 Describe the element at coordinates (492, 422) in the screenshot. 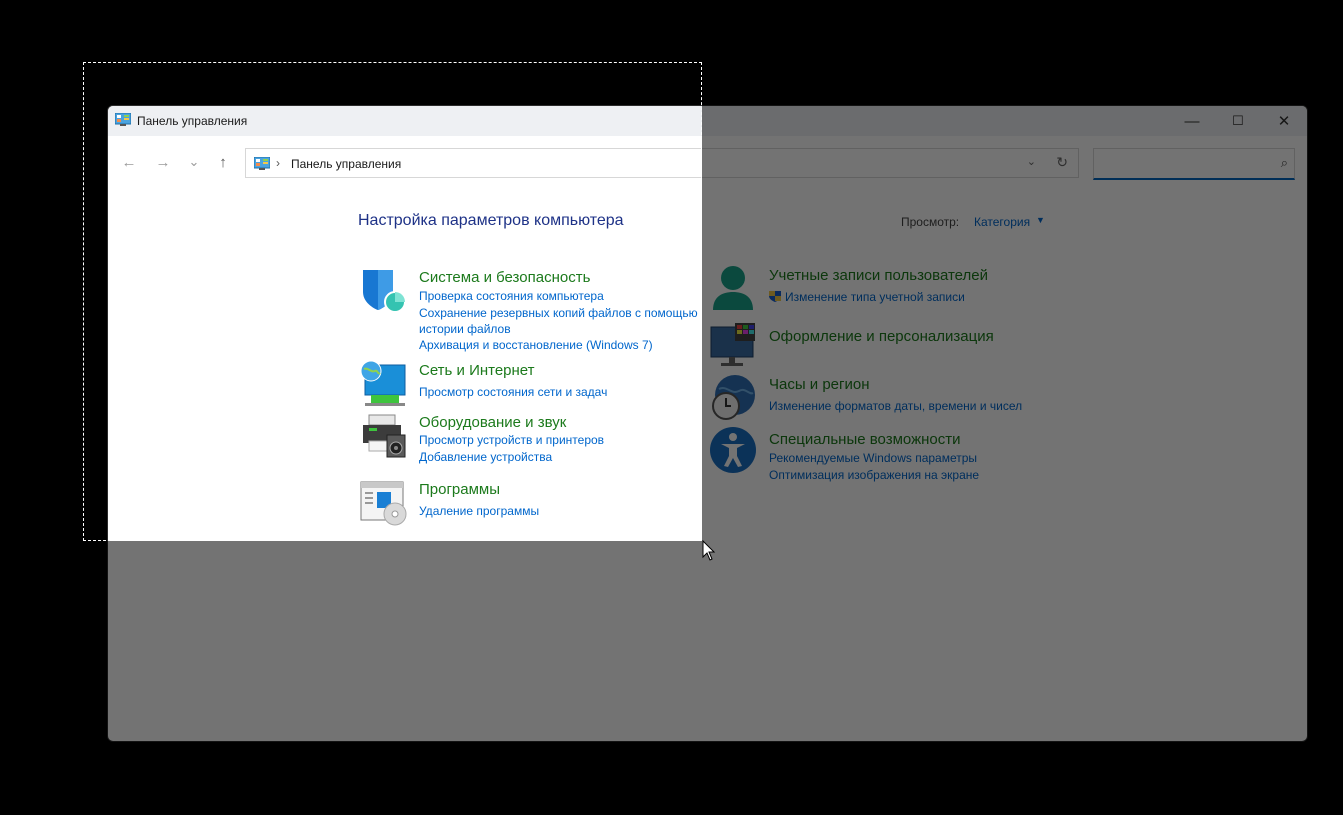

I see `category-title: Оборудование и звук` at that location.